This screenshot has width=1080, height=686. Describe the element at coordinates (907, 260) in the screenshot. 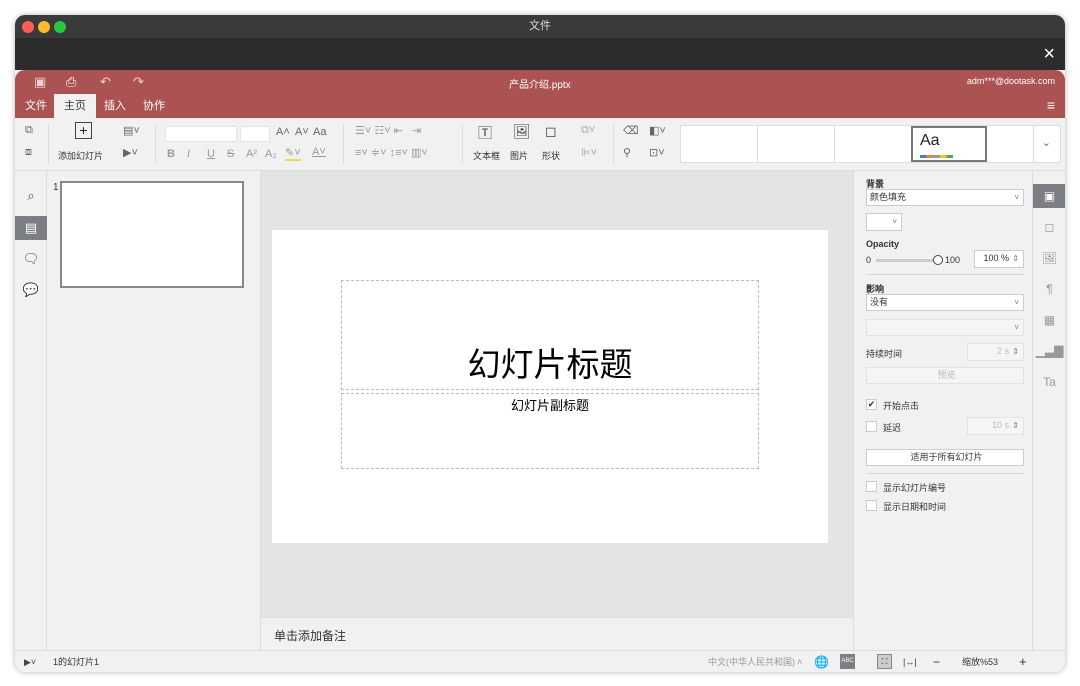

I see `opacity-slider` at that location.